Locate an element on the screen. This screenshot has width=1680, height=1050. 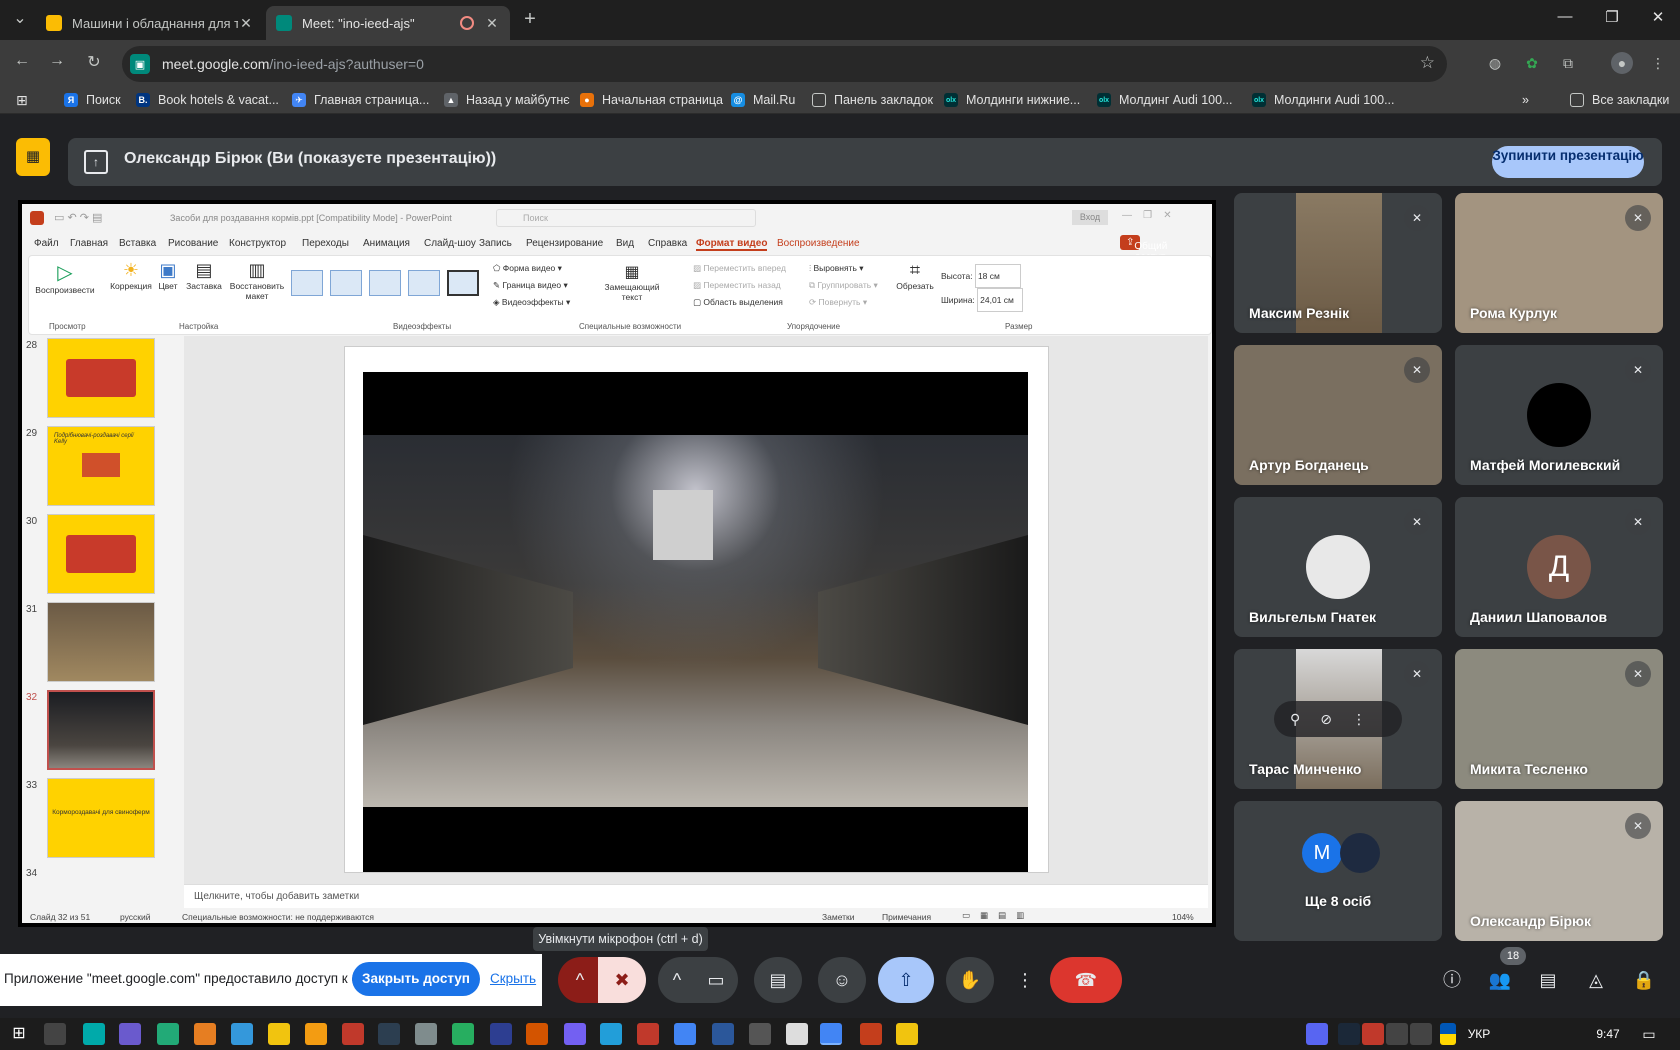
file-explorer-icon is located at coordinates (907, 1034).